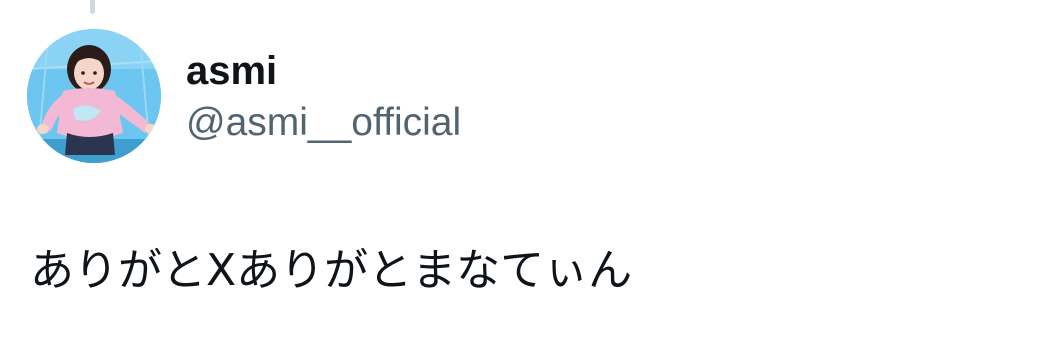  I want to click on avatar-photo, so click(94, 96).